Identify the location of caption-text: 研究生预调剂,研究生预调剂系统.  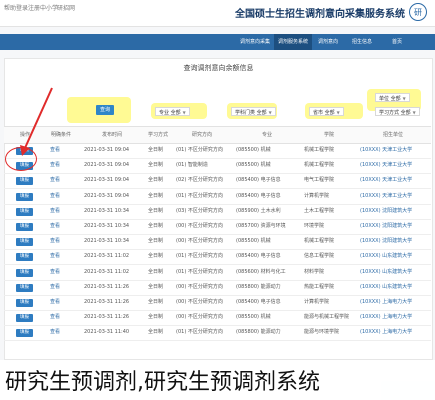
(162, 382).